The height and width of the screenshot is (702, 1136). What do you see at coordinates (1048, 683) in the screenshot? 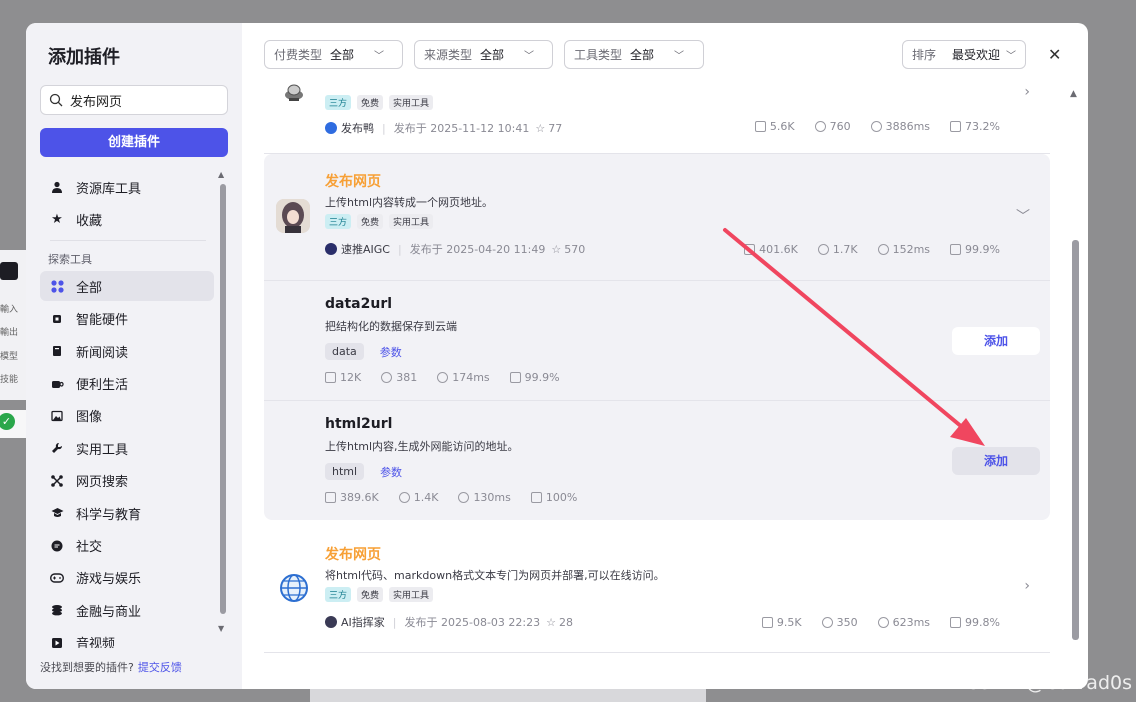
I see `watermark: CSDN @Calvad0s` at bounding box center [1048, 683].